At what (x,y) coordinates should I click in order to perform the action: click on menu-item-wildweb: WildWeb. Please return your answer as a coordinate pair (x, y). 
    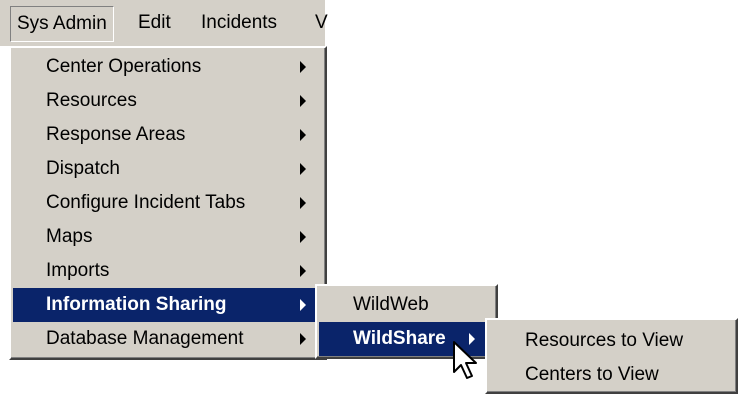
    Looking at the image, I should click on (406, 305).